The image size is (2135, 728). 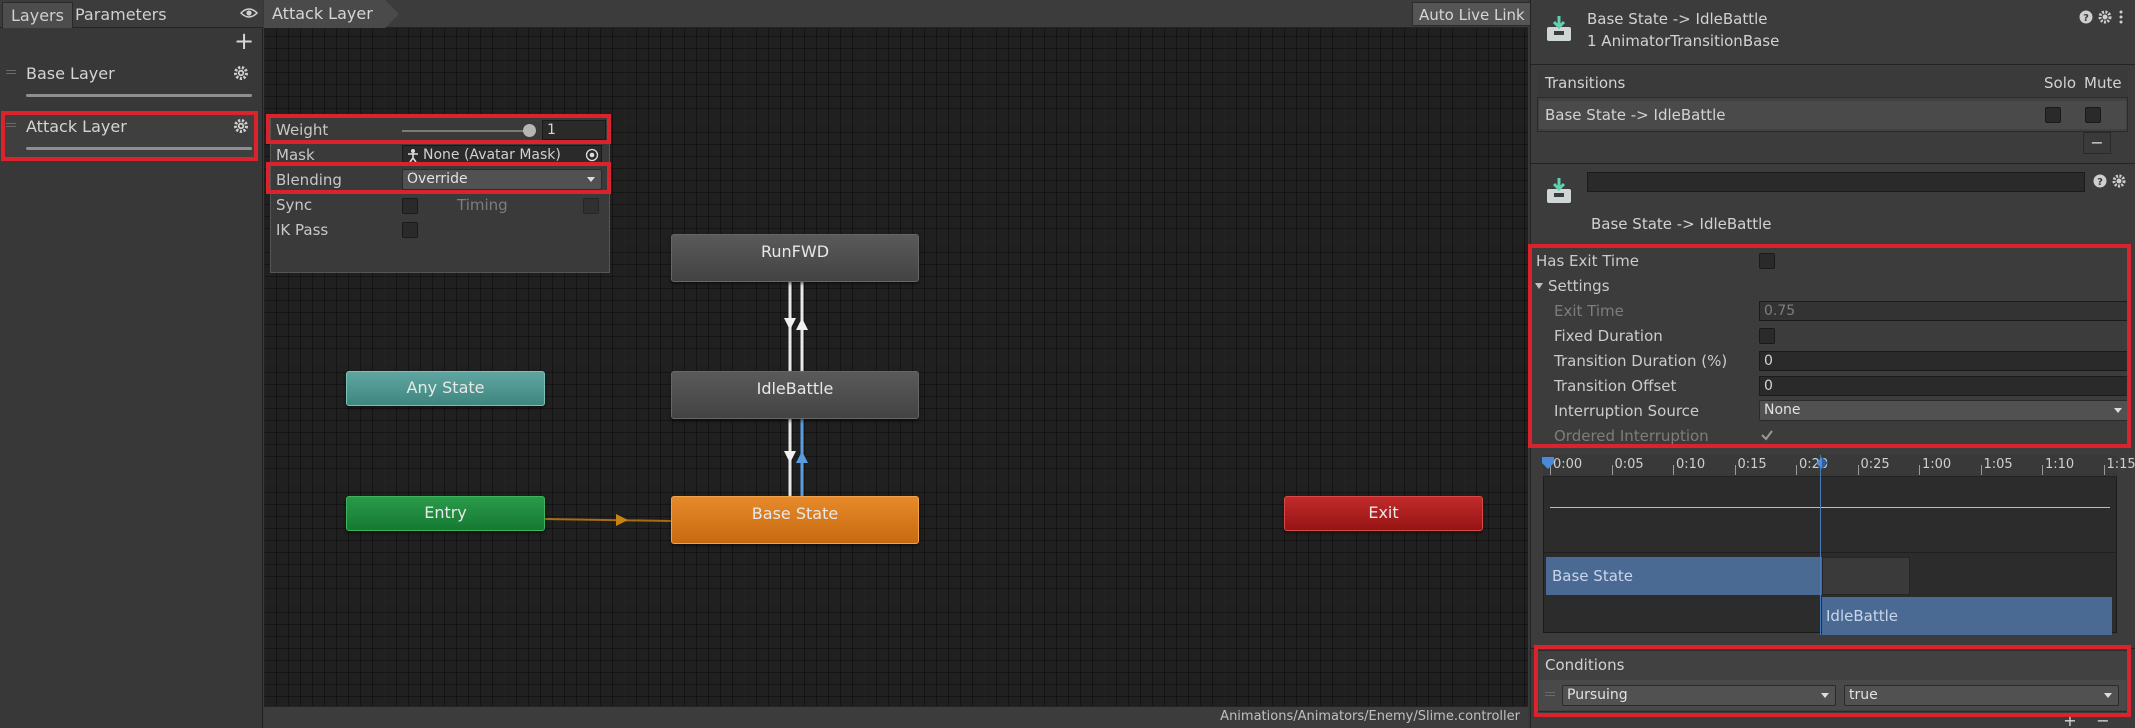 What do you see at coordinates (1830, 507) in the screenshot?
I see `timeline-curve` at bounding box center [1830, 507].